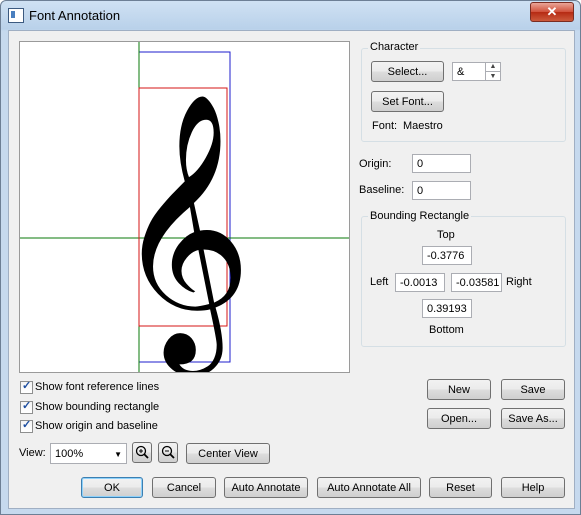  Describe the element at coordinates (97, 387) in the screenshot. I see `show-reference-lines-label: Show font reference lines` at that location.